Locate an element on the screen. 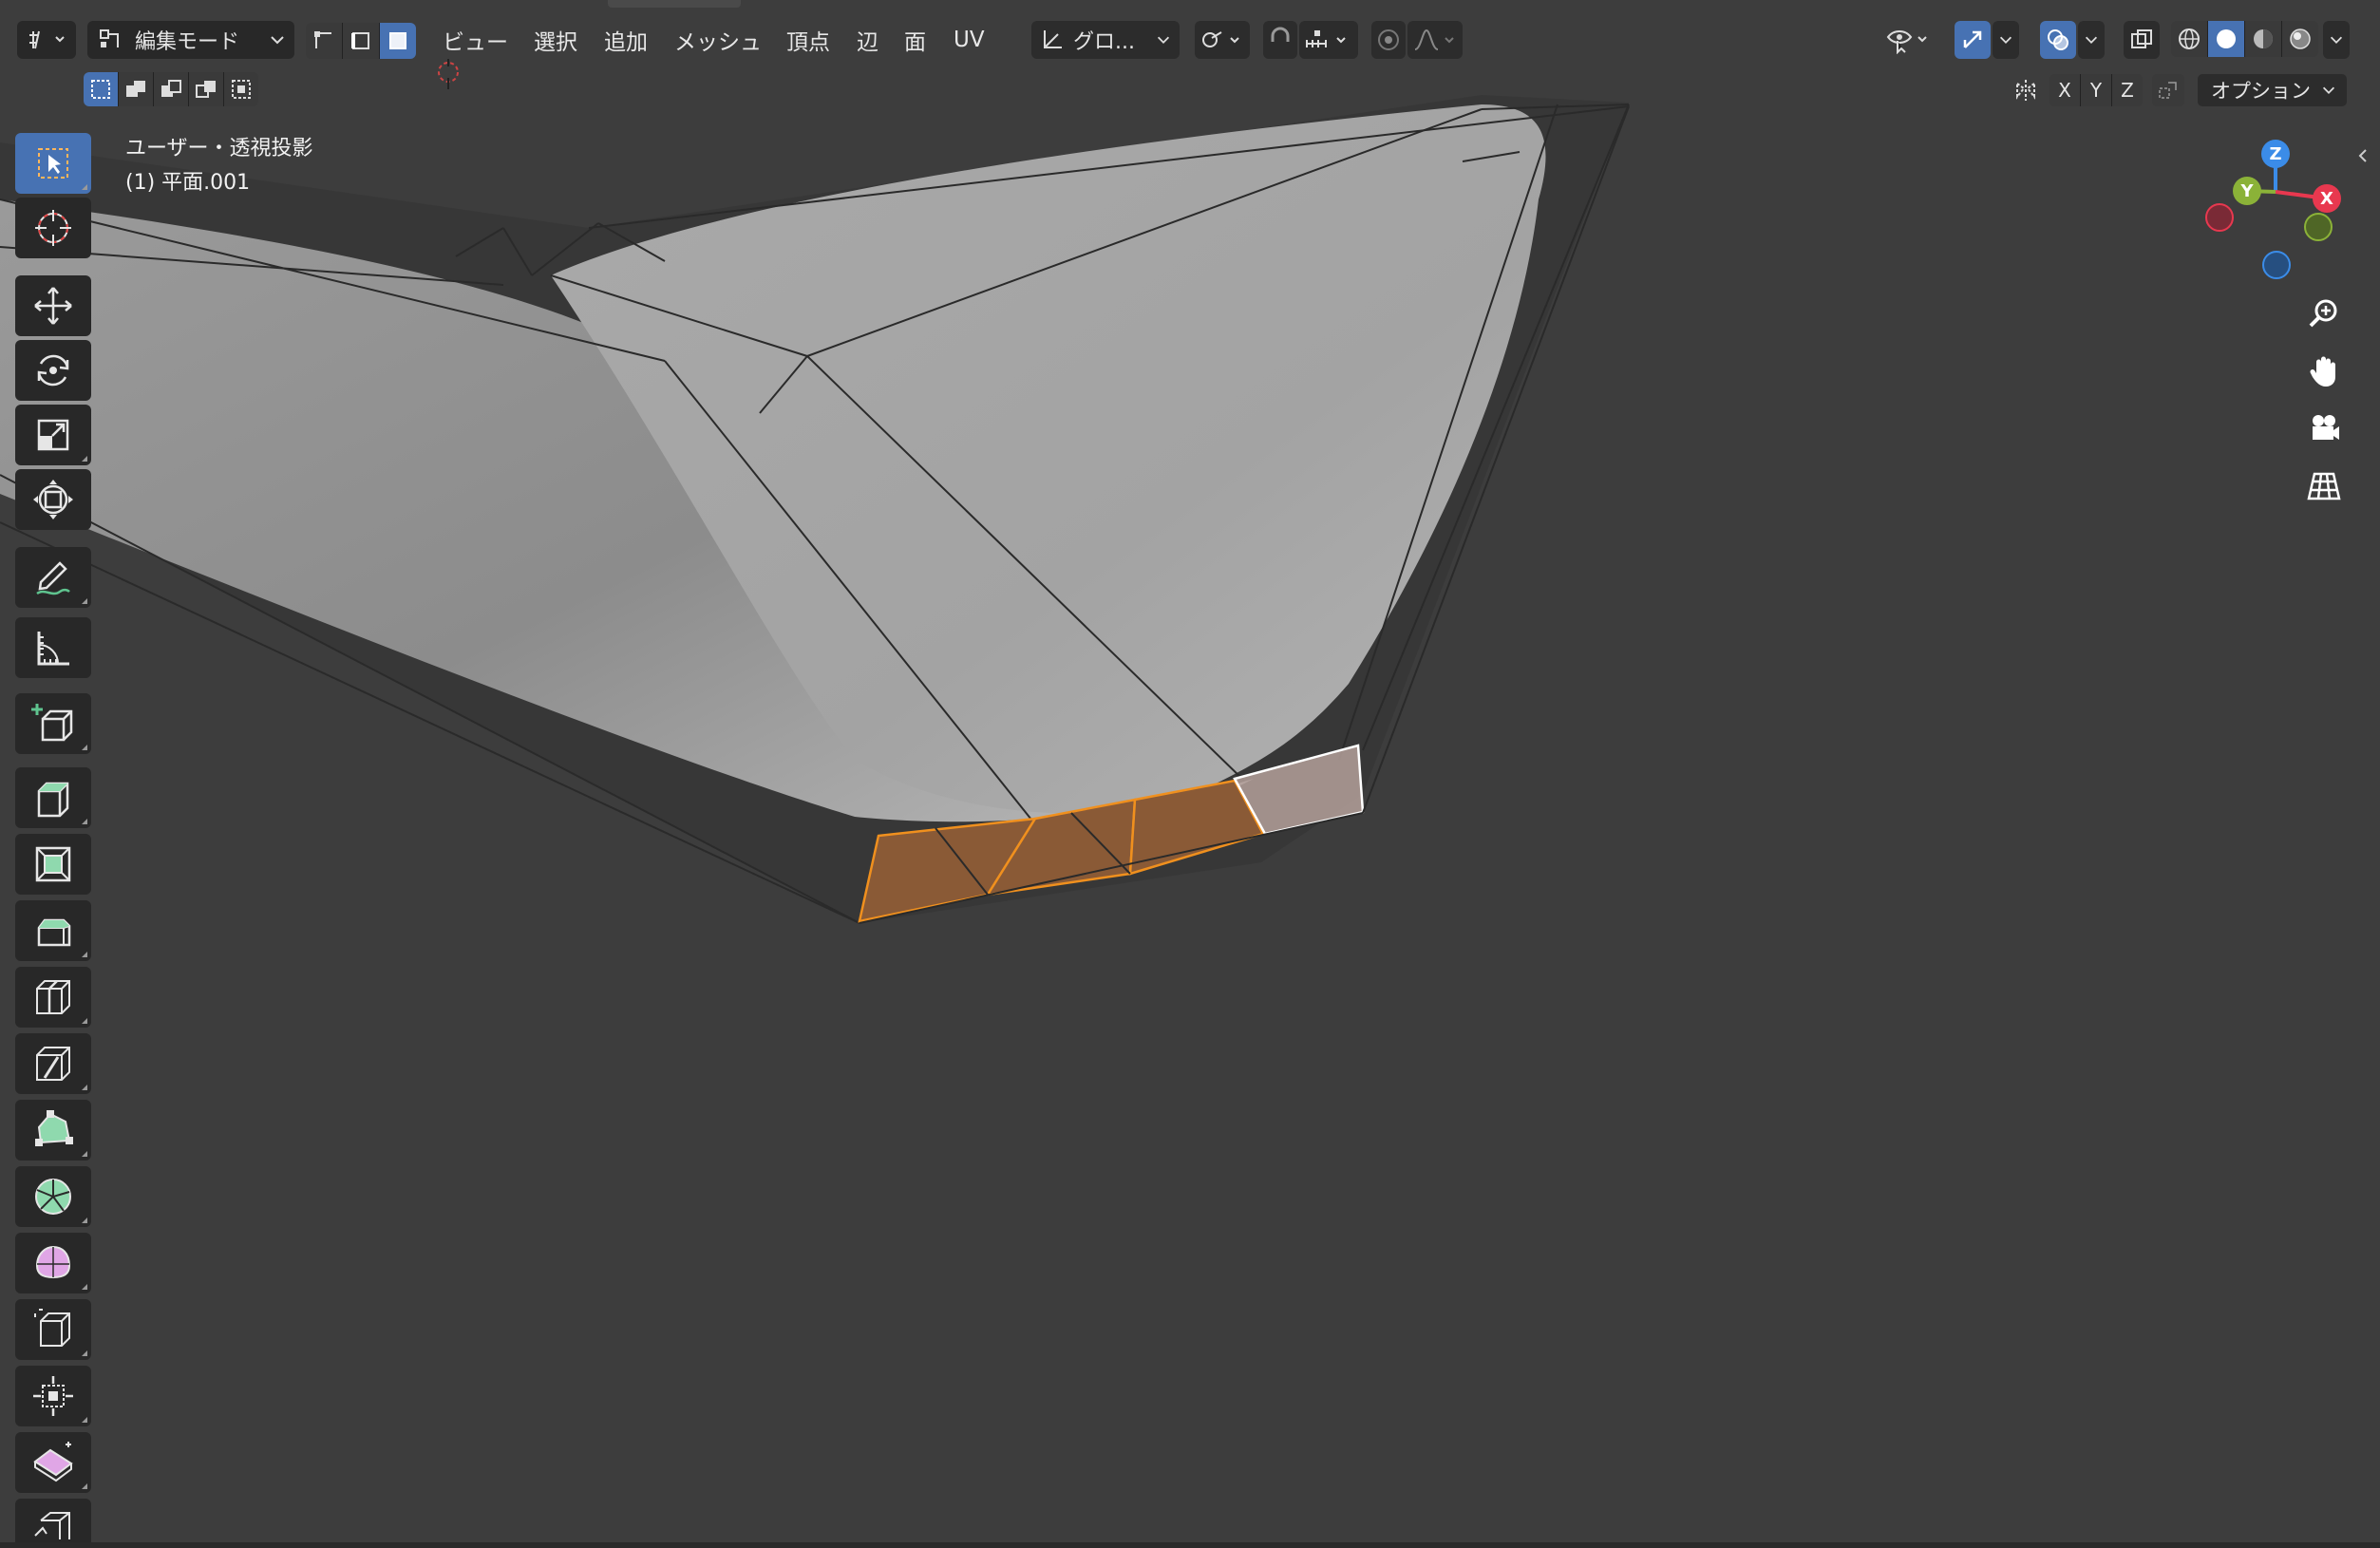 The height and width of the screenshot is (1548, 2380). mirror-y-toggle: Y is located at coordinates (2096, 90).